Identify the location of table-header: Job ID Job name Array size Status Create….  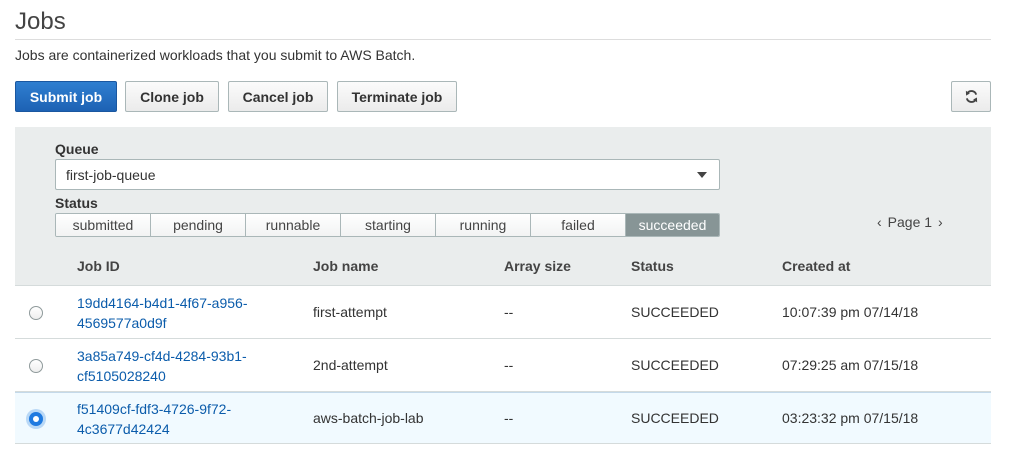
(503, 266).